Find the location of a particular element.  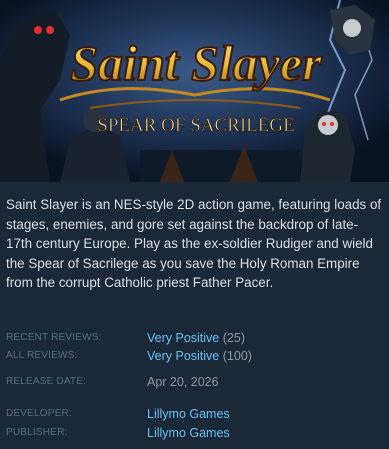

developer-row: DEVELOPER: Lillymo Games is located at coordinates (196, 414).